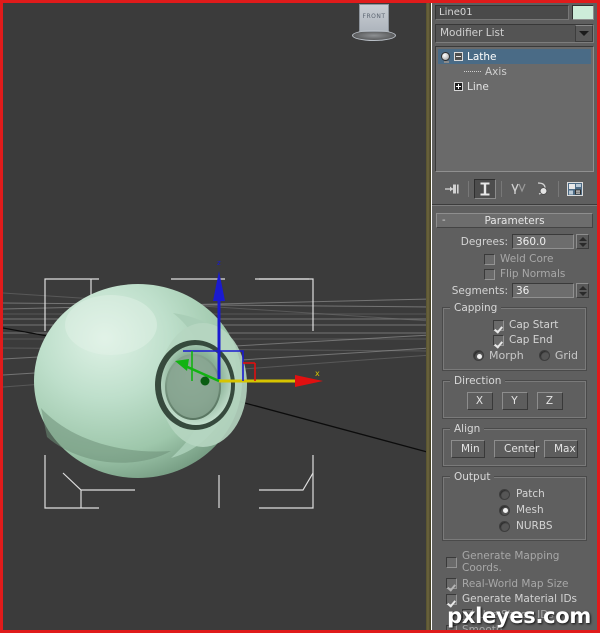 The image size is (600, 633). Describe the element at coordinates (543, 290) in the screenshot. I see `segments-input: 36` at that location.